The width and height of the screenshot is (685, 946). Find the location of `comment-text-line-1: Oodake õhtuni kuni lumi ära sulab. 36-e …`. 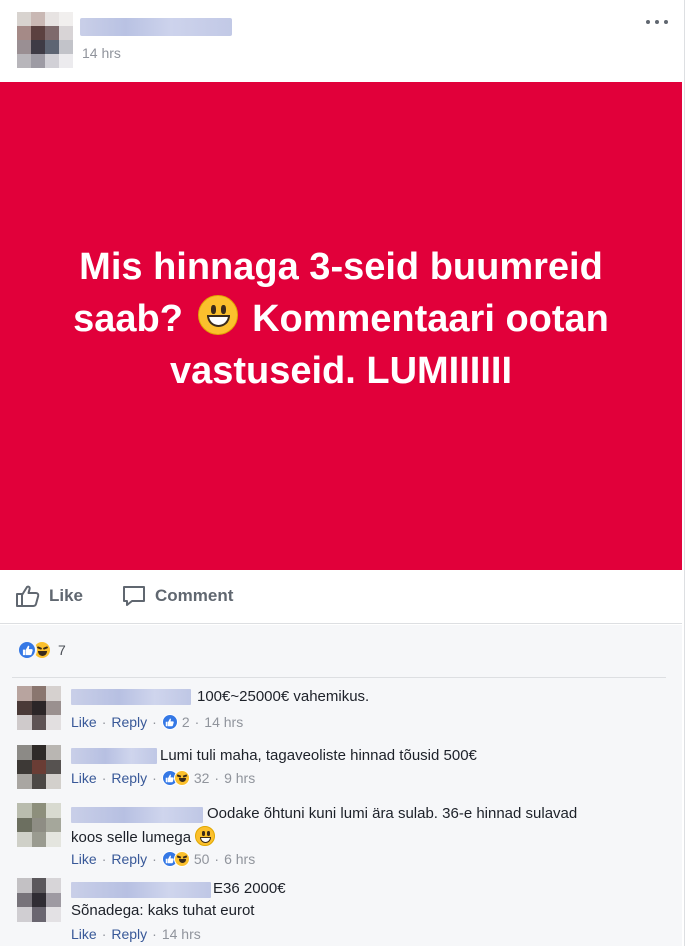

comment-text-line-1: Oodake õhtuni kuni lumi ära sulab. 36-e … is located at coordinates (392, 813).